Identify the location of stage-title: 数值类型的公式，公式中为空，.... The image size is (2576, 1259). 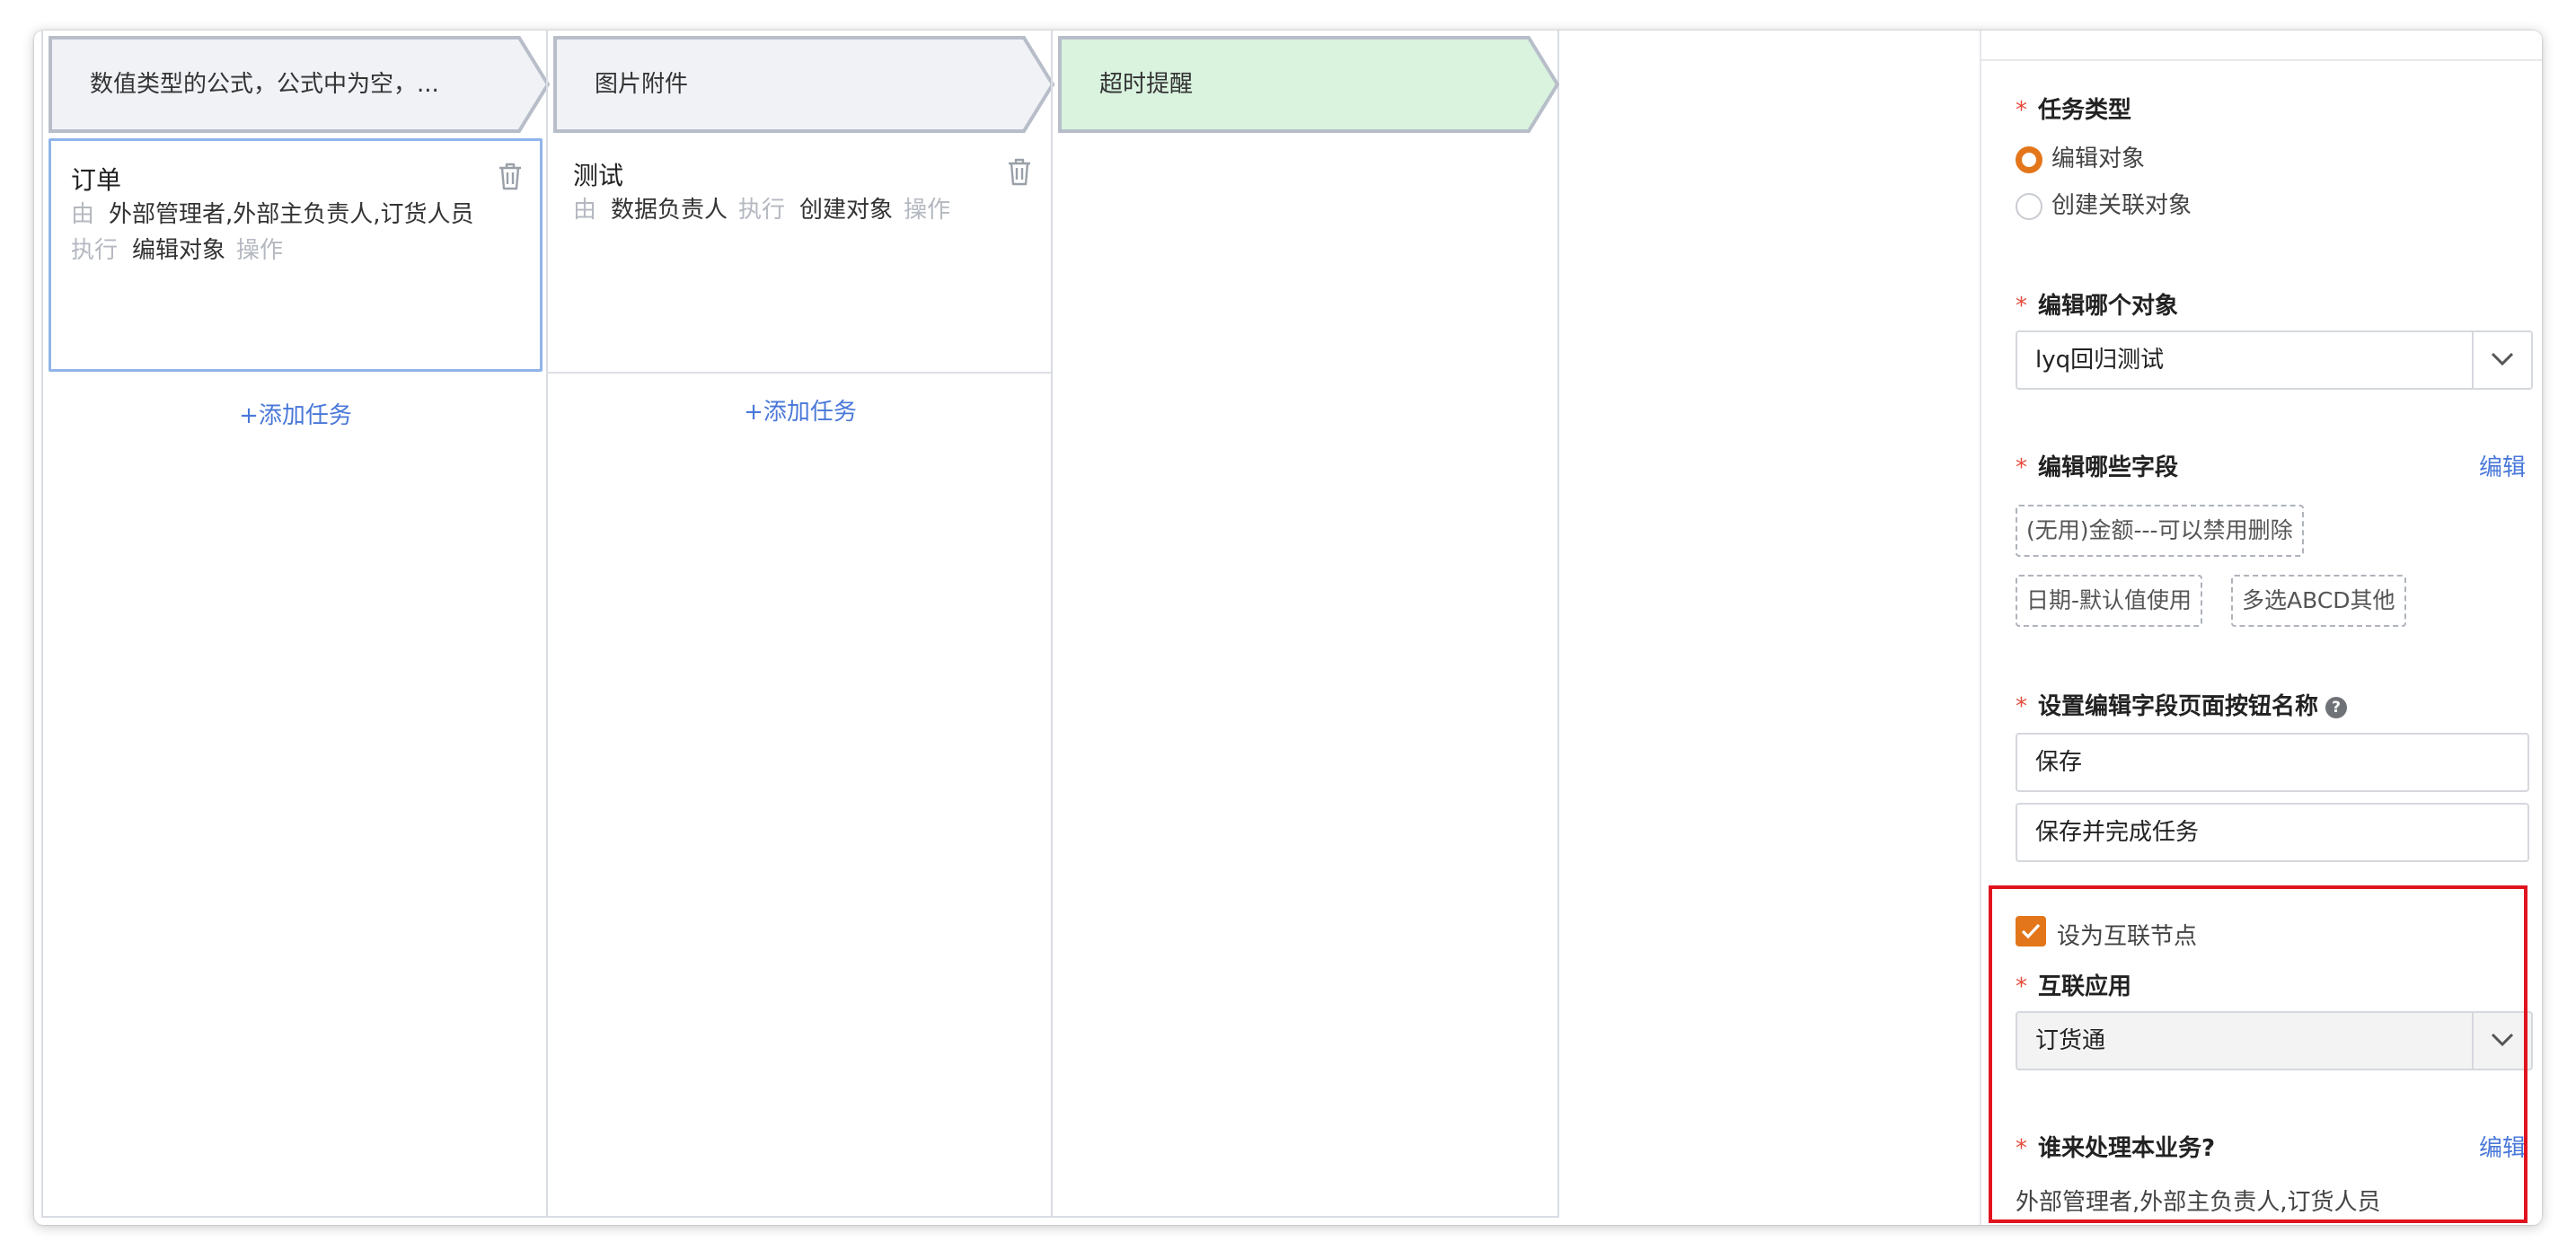
(264, 84).